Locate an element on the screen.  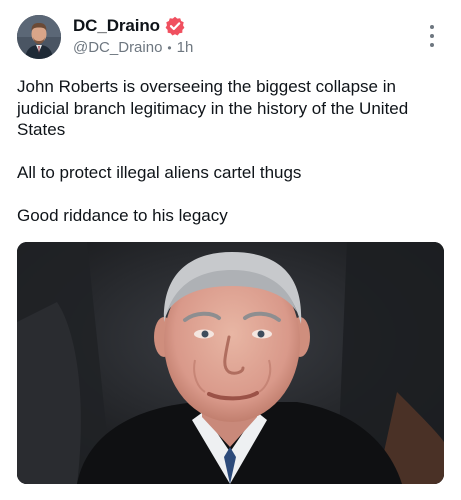
post-header: DC_Draino @DC_Draino • 1h is located at coordinates (230, 37).